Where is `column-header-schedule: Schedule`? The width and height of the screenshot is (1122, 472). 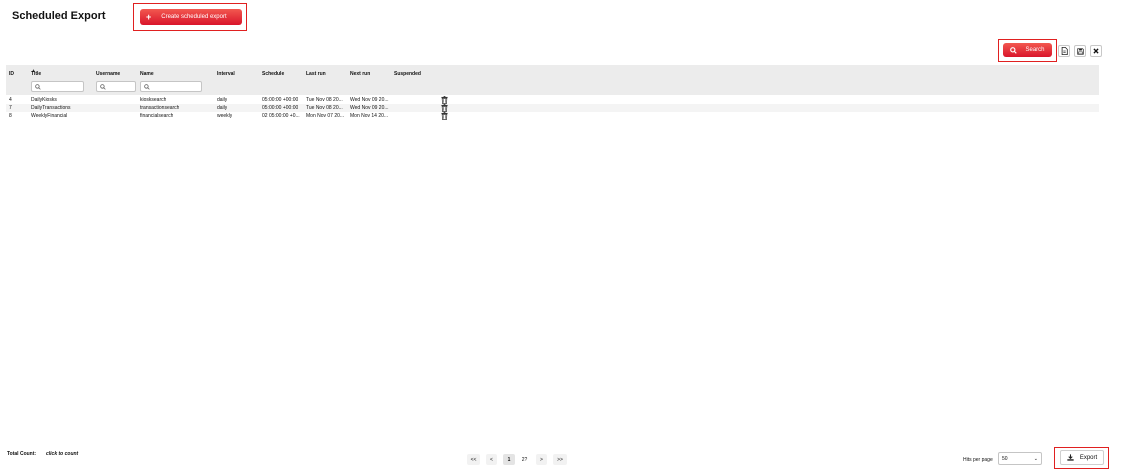 column-header-schedule: Schedule is located at coordinates (273, 74).